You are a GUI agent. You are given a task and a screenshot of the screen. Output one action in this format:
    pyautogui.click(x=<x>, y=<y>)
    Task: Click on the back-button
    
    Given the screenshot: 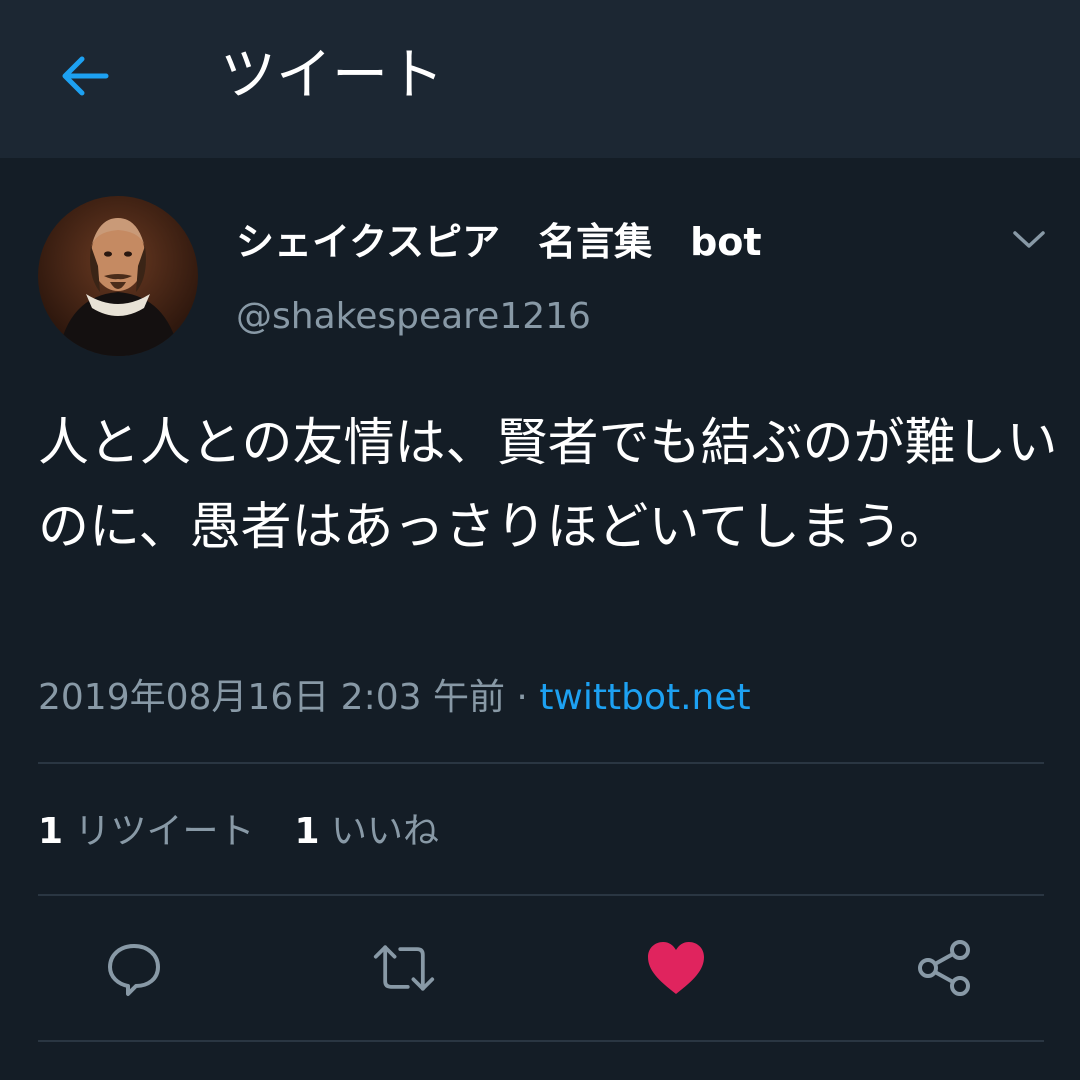 What is the action you would take?
    pyautogui.click(x=84, y=76)
    